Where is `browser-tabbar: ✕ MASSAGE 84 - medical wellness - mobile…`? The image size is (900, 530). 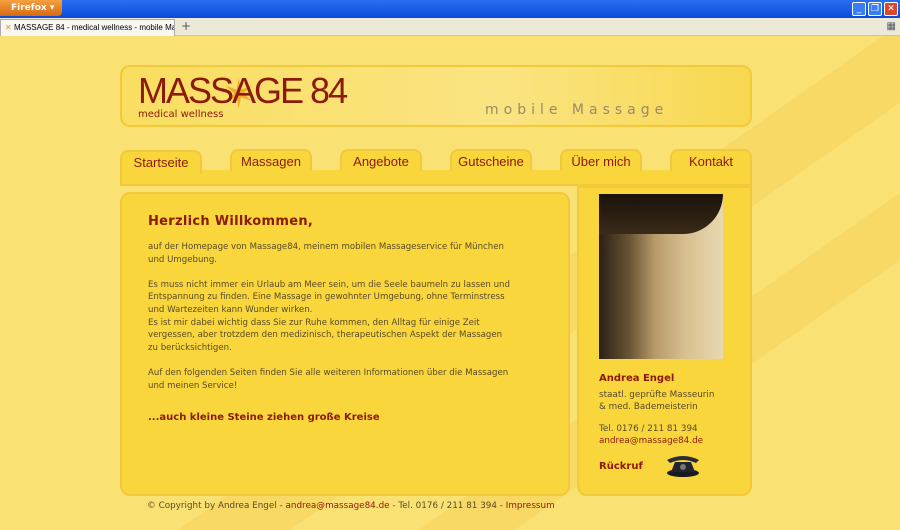 browser-tabbar: ✕ MASSAGE 84 - medical wellness - mobile… is located at coordinates (450, 27).